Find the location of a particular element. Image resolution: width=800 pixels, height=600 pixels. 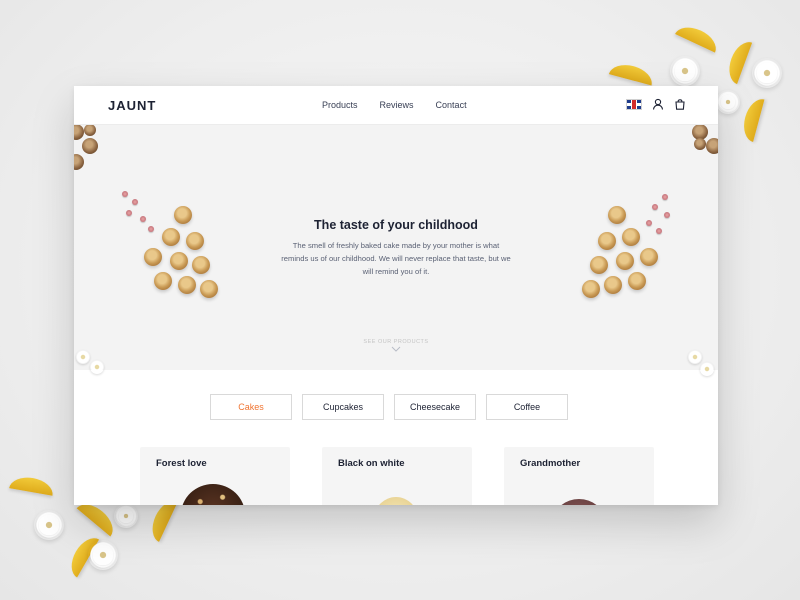

user-icon is located at coordinates (658, 104).